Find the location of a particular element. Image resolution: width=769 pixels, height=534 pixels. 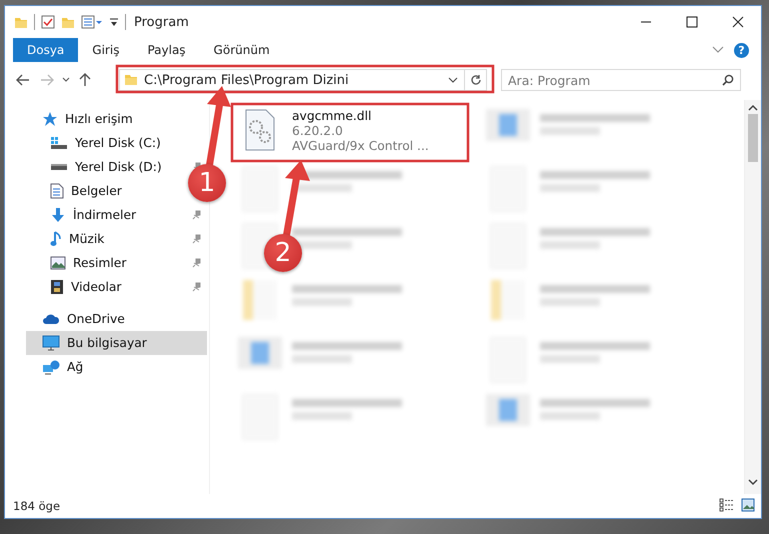

music-note-icon is located at coordinates (56, 239).